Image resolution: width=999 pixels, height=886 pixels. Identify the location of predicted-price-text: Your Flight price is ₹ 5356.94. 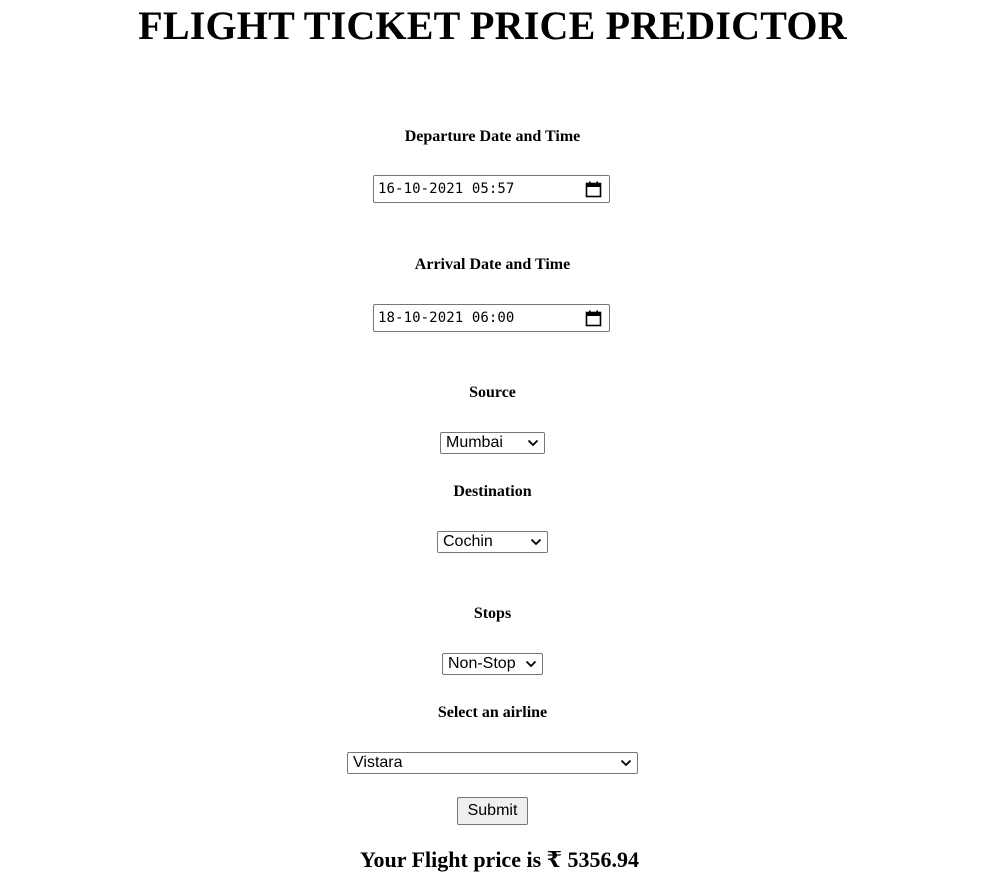
(499, 859).